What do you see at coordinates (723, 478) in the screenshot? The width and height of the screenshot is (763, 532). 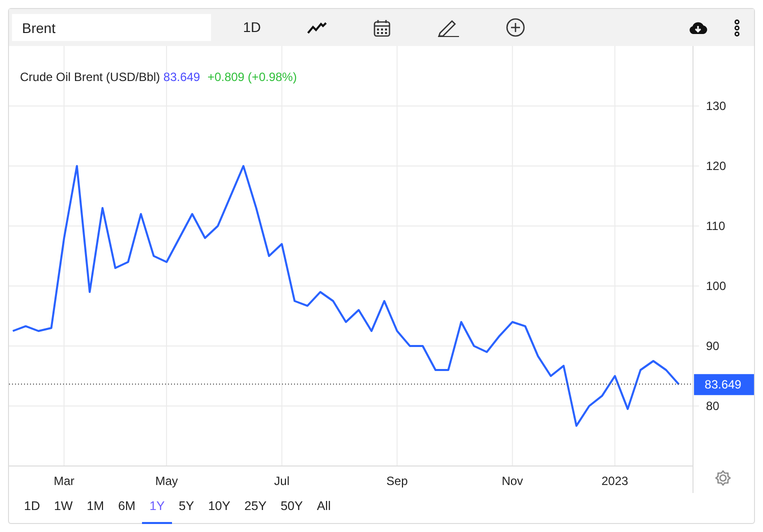 I see `settings-icon` at bounding box center [723, 478].